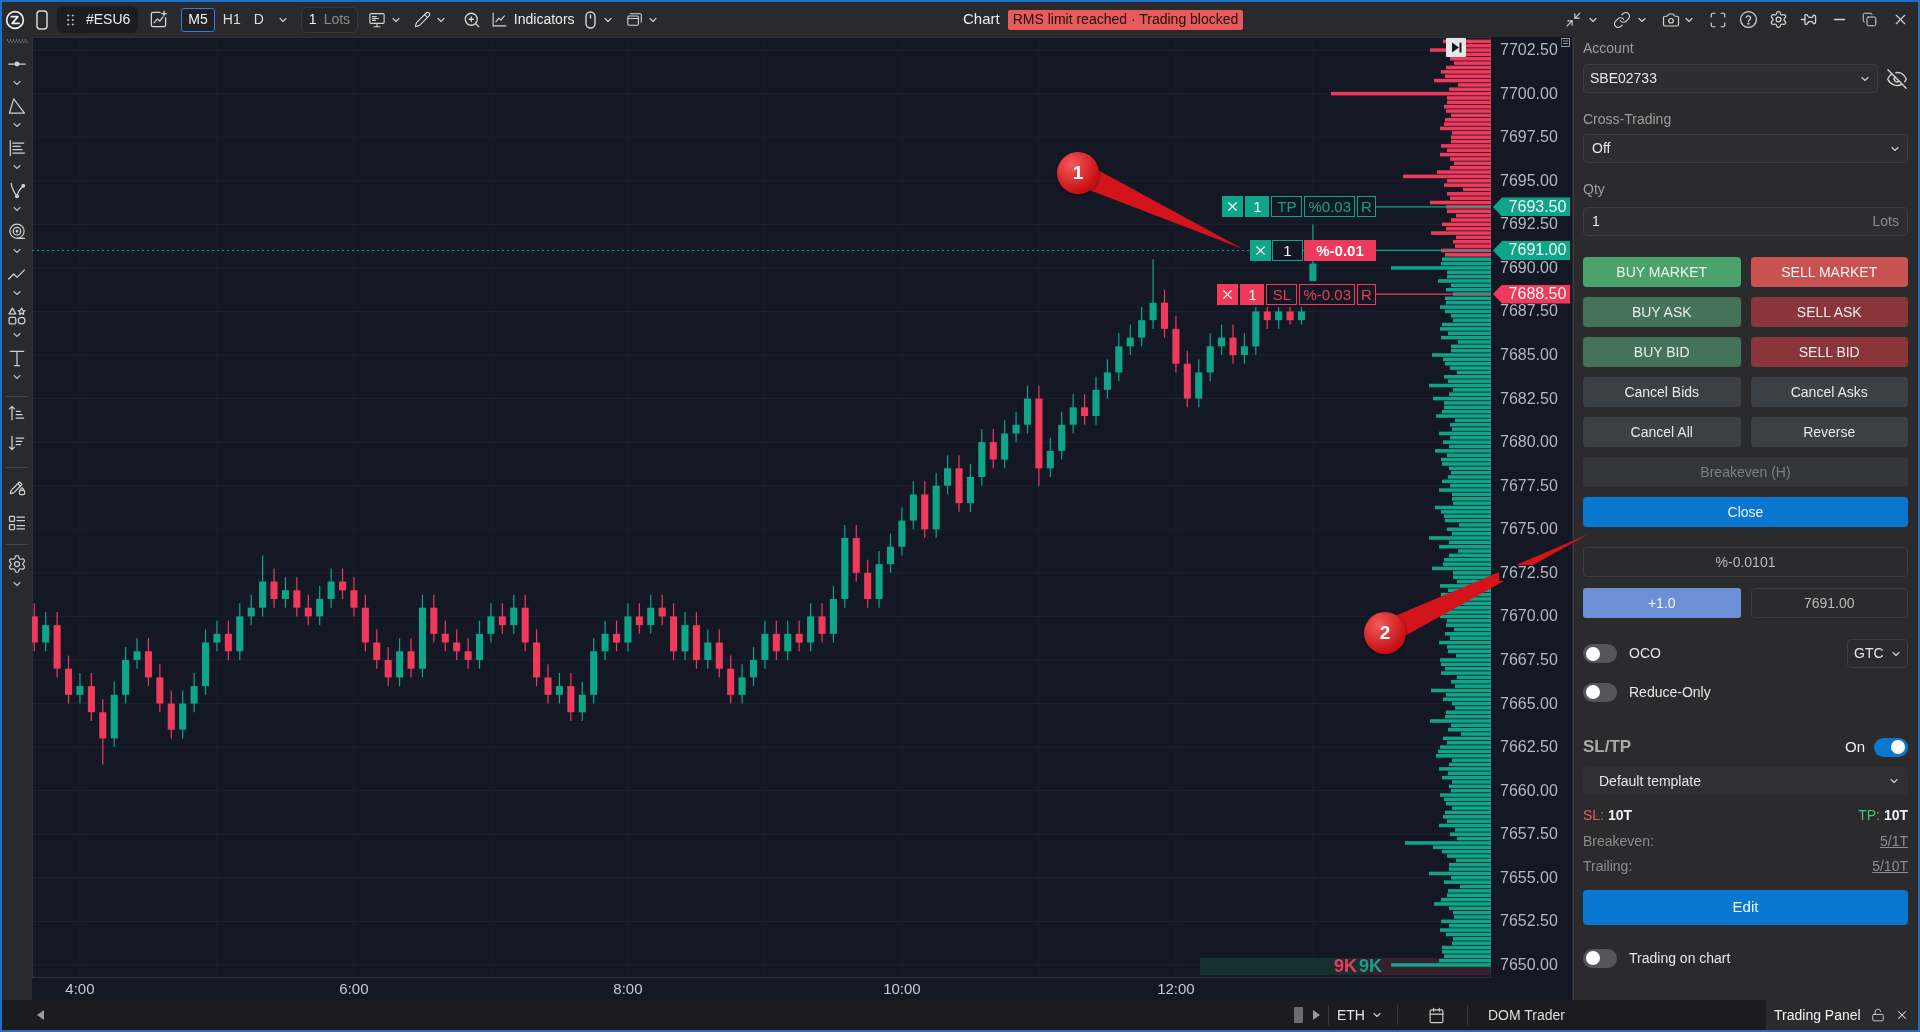 The height and width of the screenshot is (1032, 1920). I want to click on field-label: Account, so click(1609, 48).